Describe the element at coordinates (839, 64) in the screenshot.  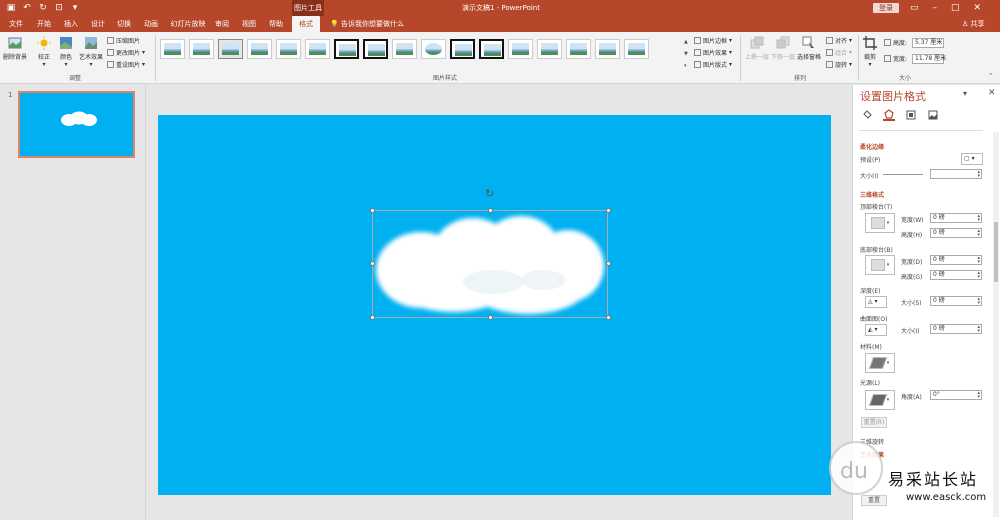
I see `rotate-button: 旋转 ▾` at that location.